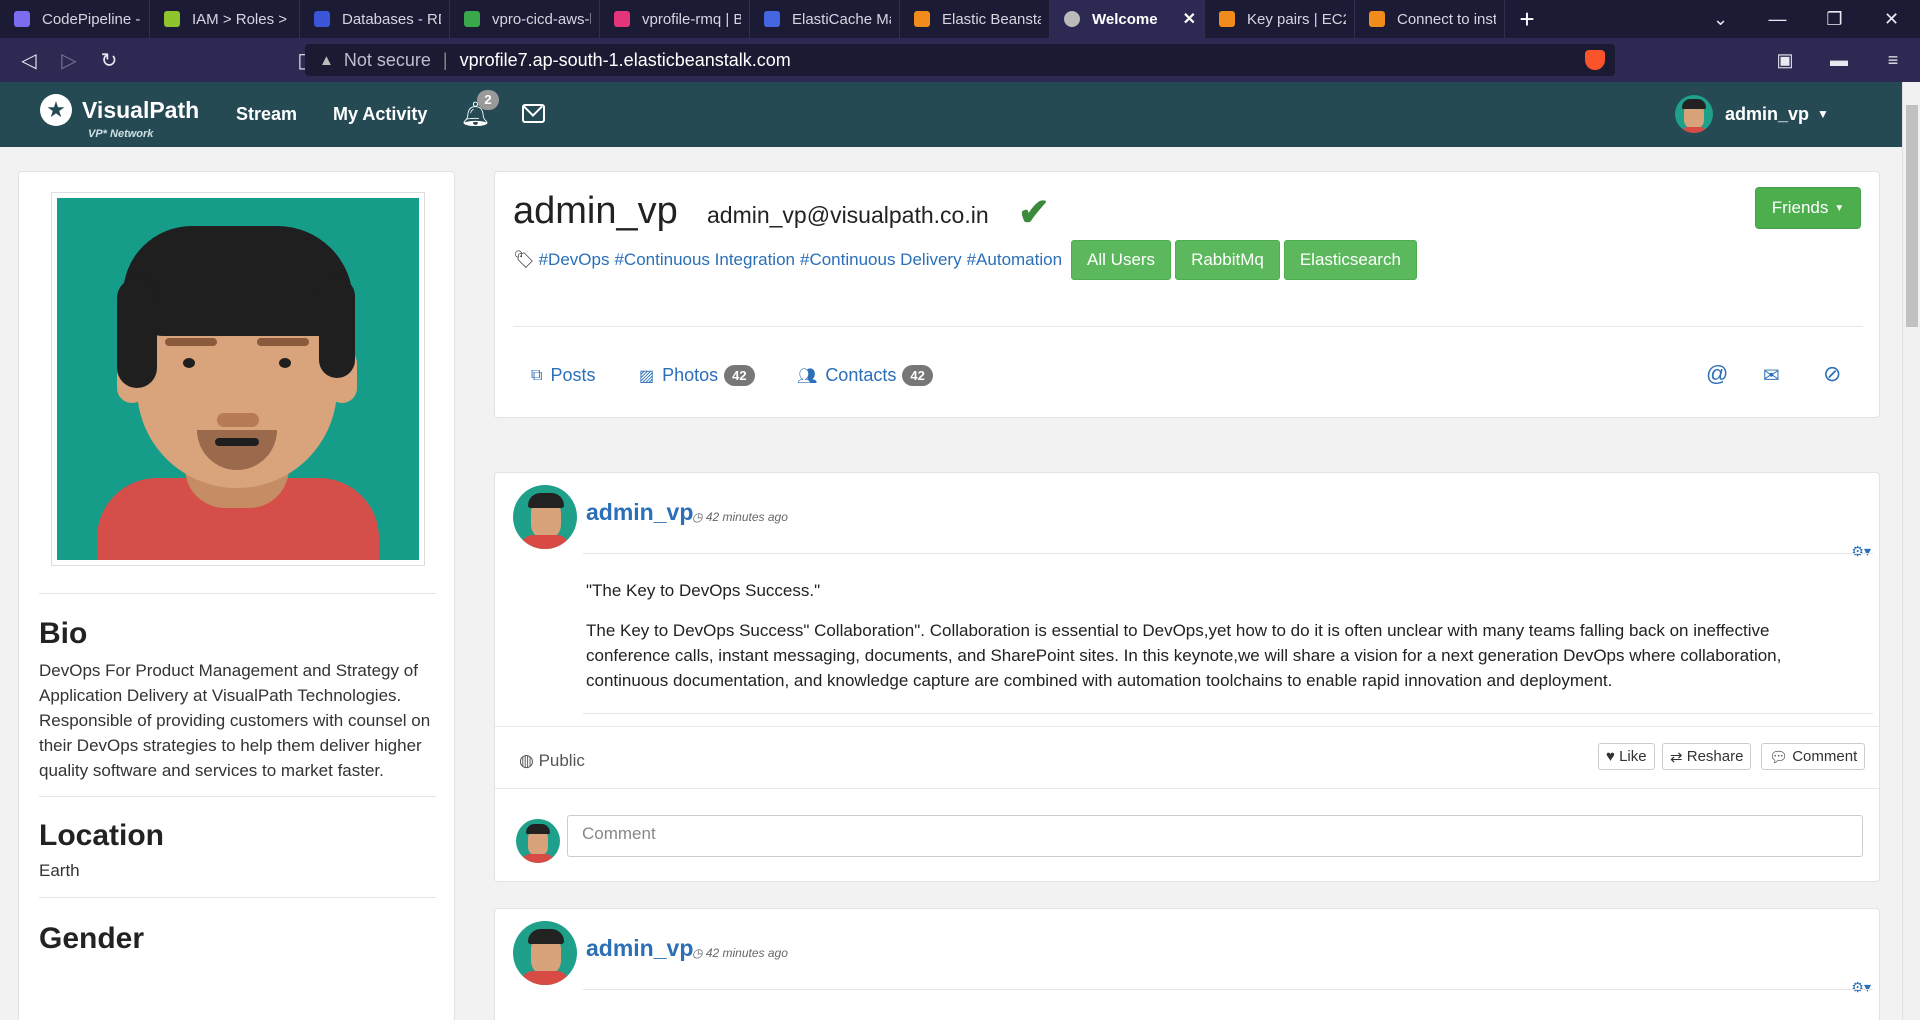 This screenshot has height=1020, width=1920. I want to click on friends-dropdown-button: Friends ▼, so click(1808, 208).